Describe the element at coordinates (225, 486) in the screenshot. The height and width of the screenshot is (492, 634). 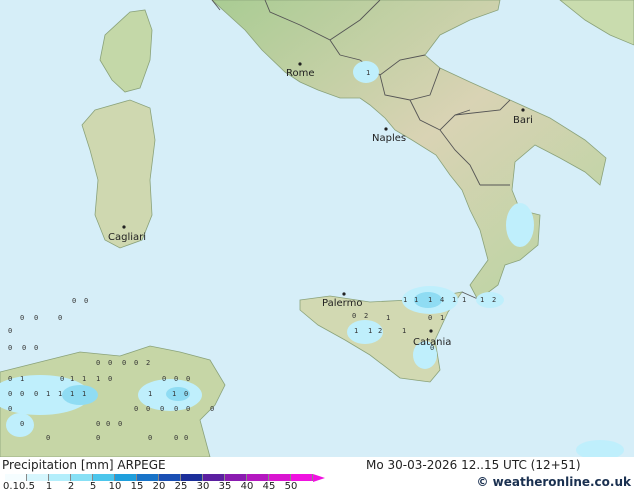
I see `legend-tick-label: 35` at that location.